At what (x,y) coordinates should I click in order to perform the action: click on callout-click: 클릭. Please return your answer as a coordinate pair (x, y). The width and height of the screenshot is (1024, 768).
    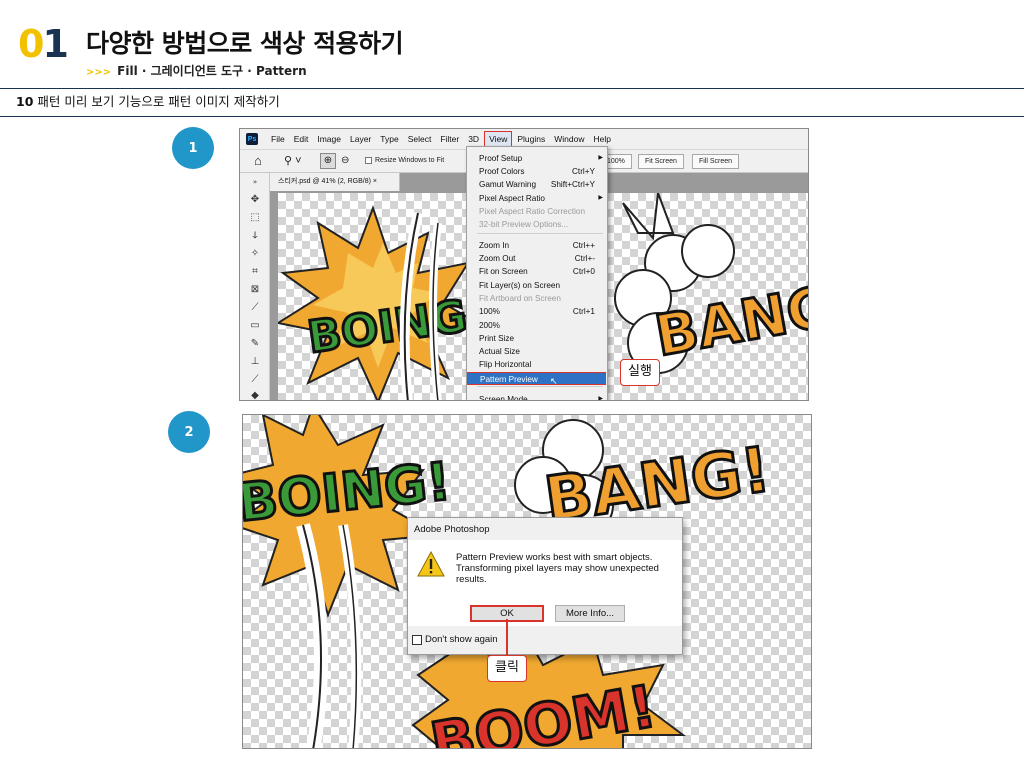
    Looking at the image, I should click on (507, 668).